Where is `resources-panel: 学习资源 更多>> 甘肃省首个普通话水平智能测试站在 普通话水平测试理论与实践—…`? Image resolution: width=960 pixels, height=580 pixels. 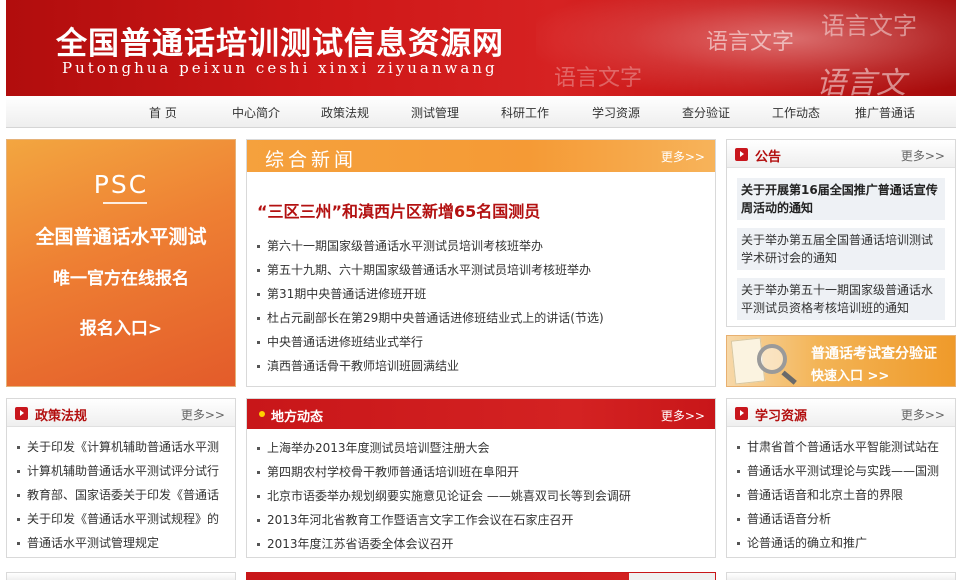
resources-panel: 学习资源 更多>> 甘肃省首个普通话水平智能测试站在 普通话水平测试理论与实践—… is located at coordinates (841, 478).